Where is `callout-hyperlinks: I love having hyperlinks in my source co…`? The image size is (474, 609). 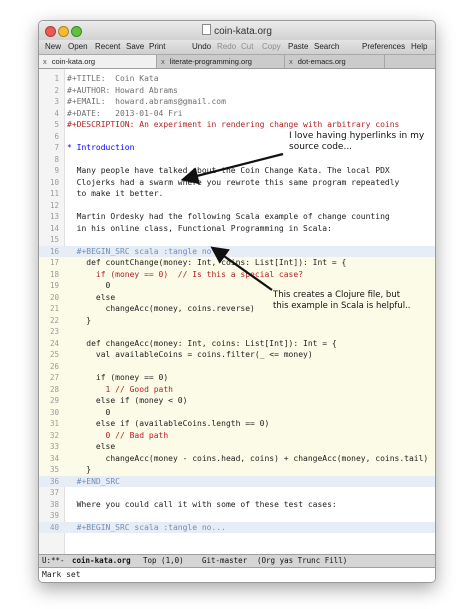 callout-hyperlinks: I love having hyperlinks in my source co… is located at coordinates (356, 142).